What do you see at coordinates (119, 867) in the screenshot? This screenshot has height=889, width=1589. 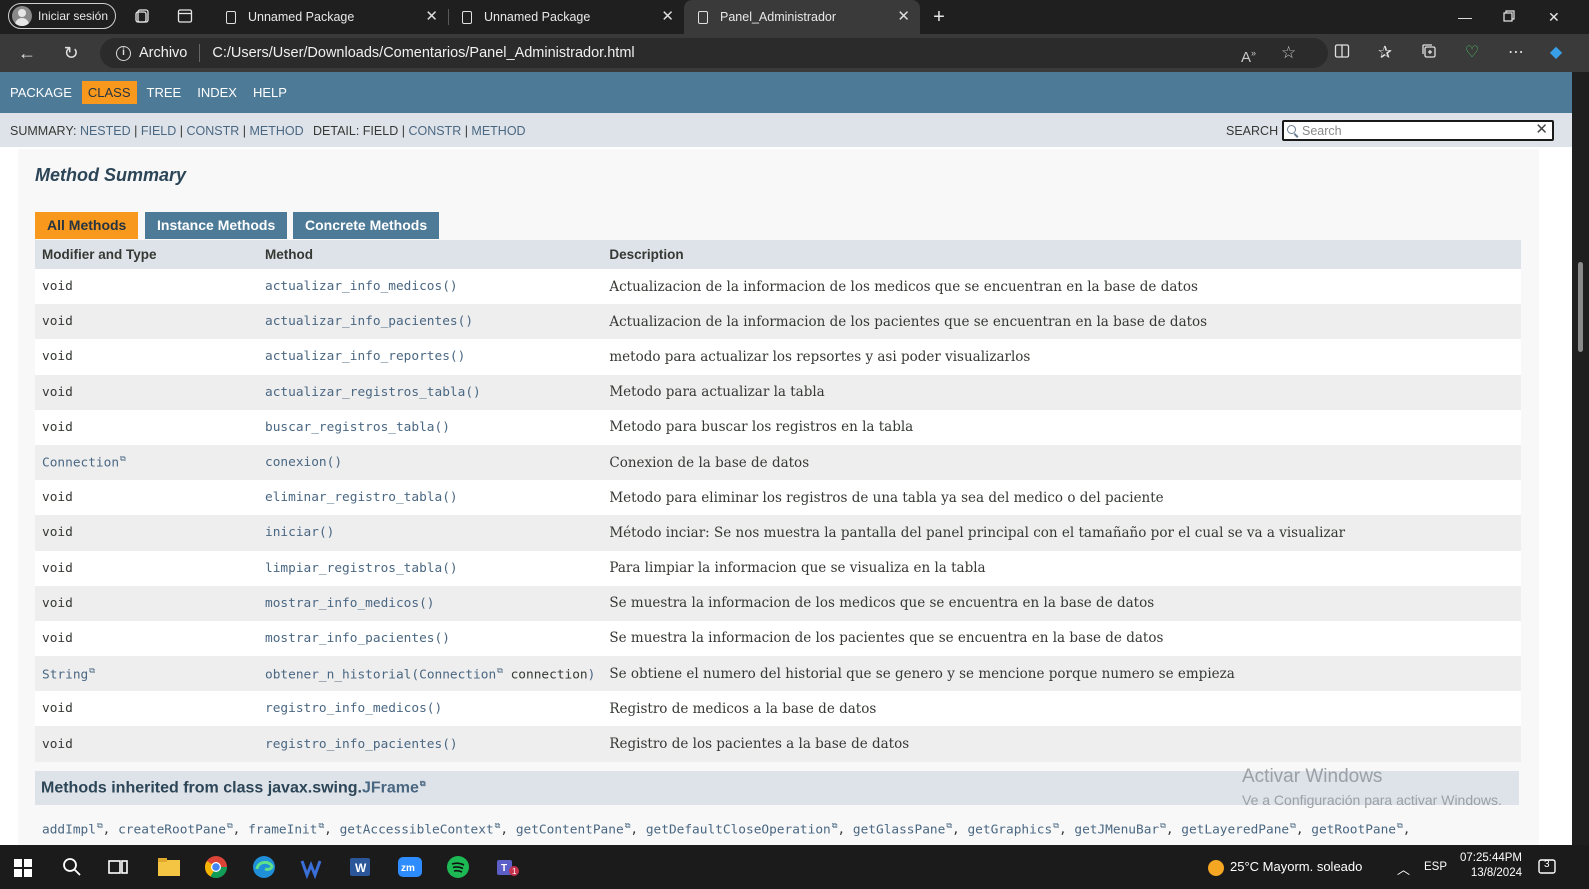 I see `task-view-icon` at bounding box center [119, 867].